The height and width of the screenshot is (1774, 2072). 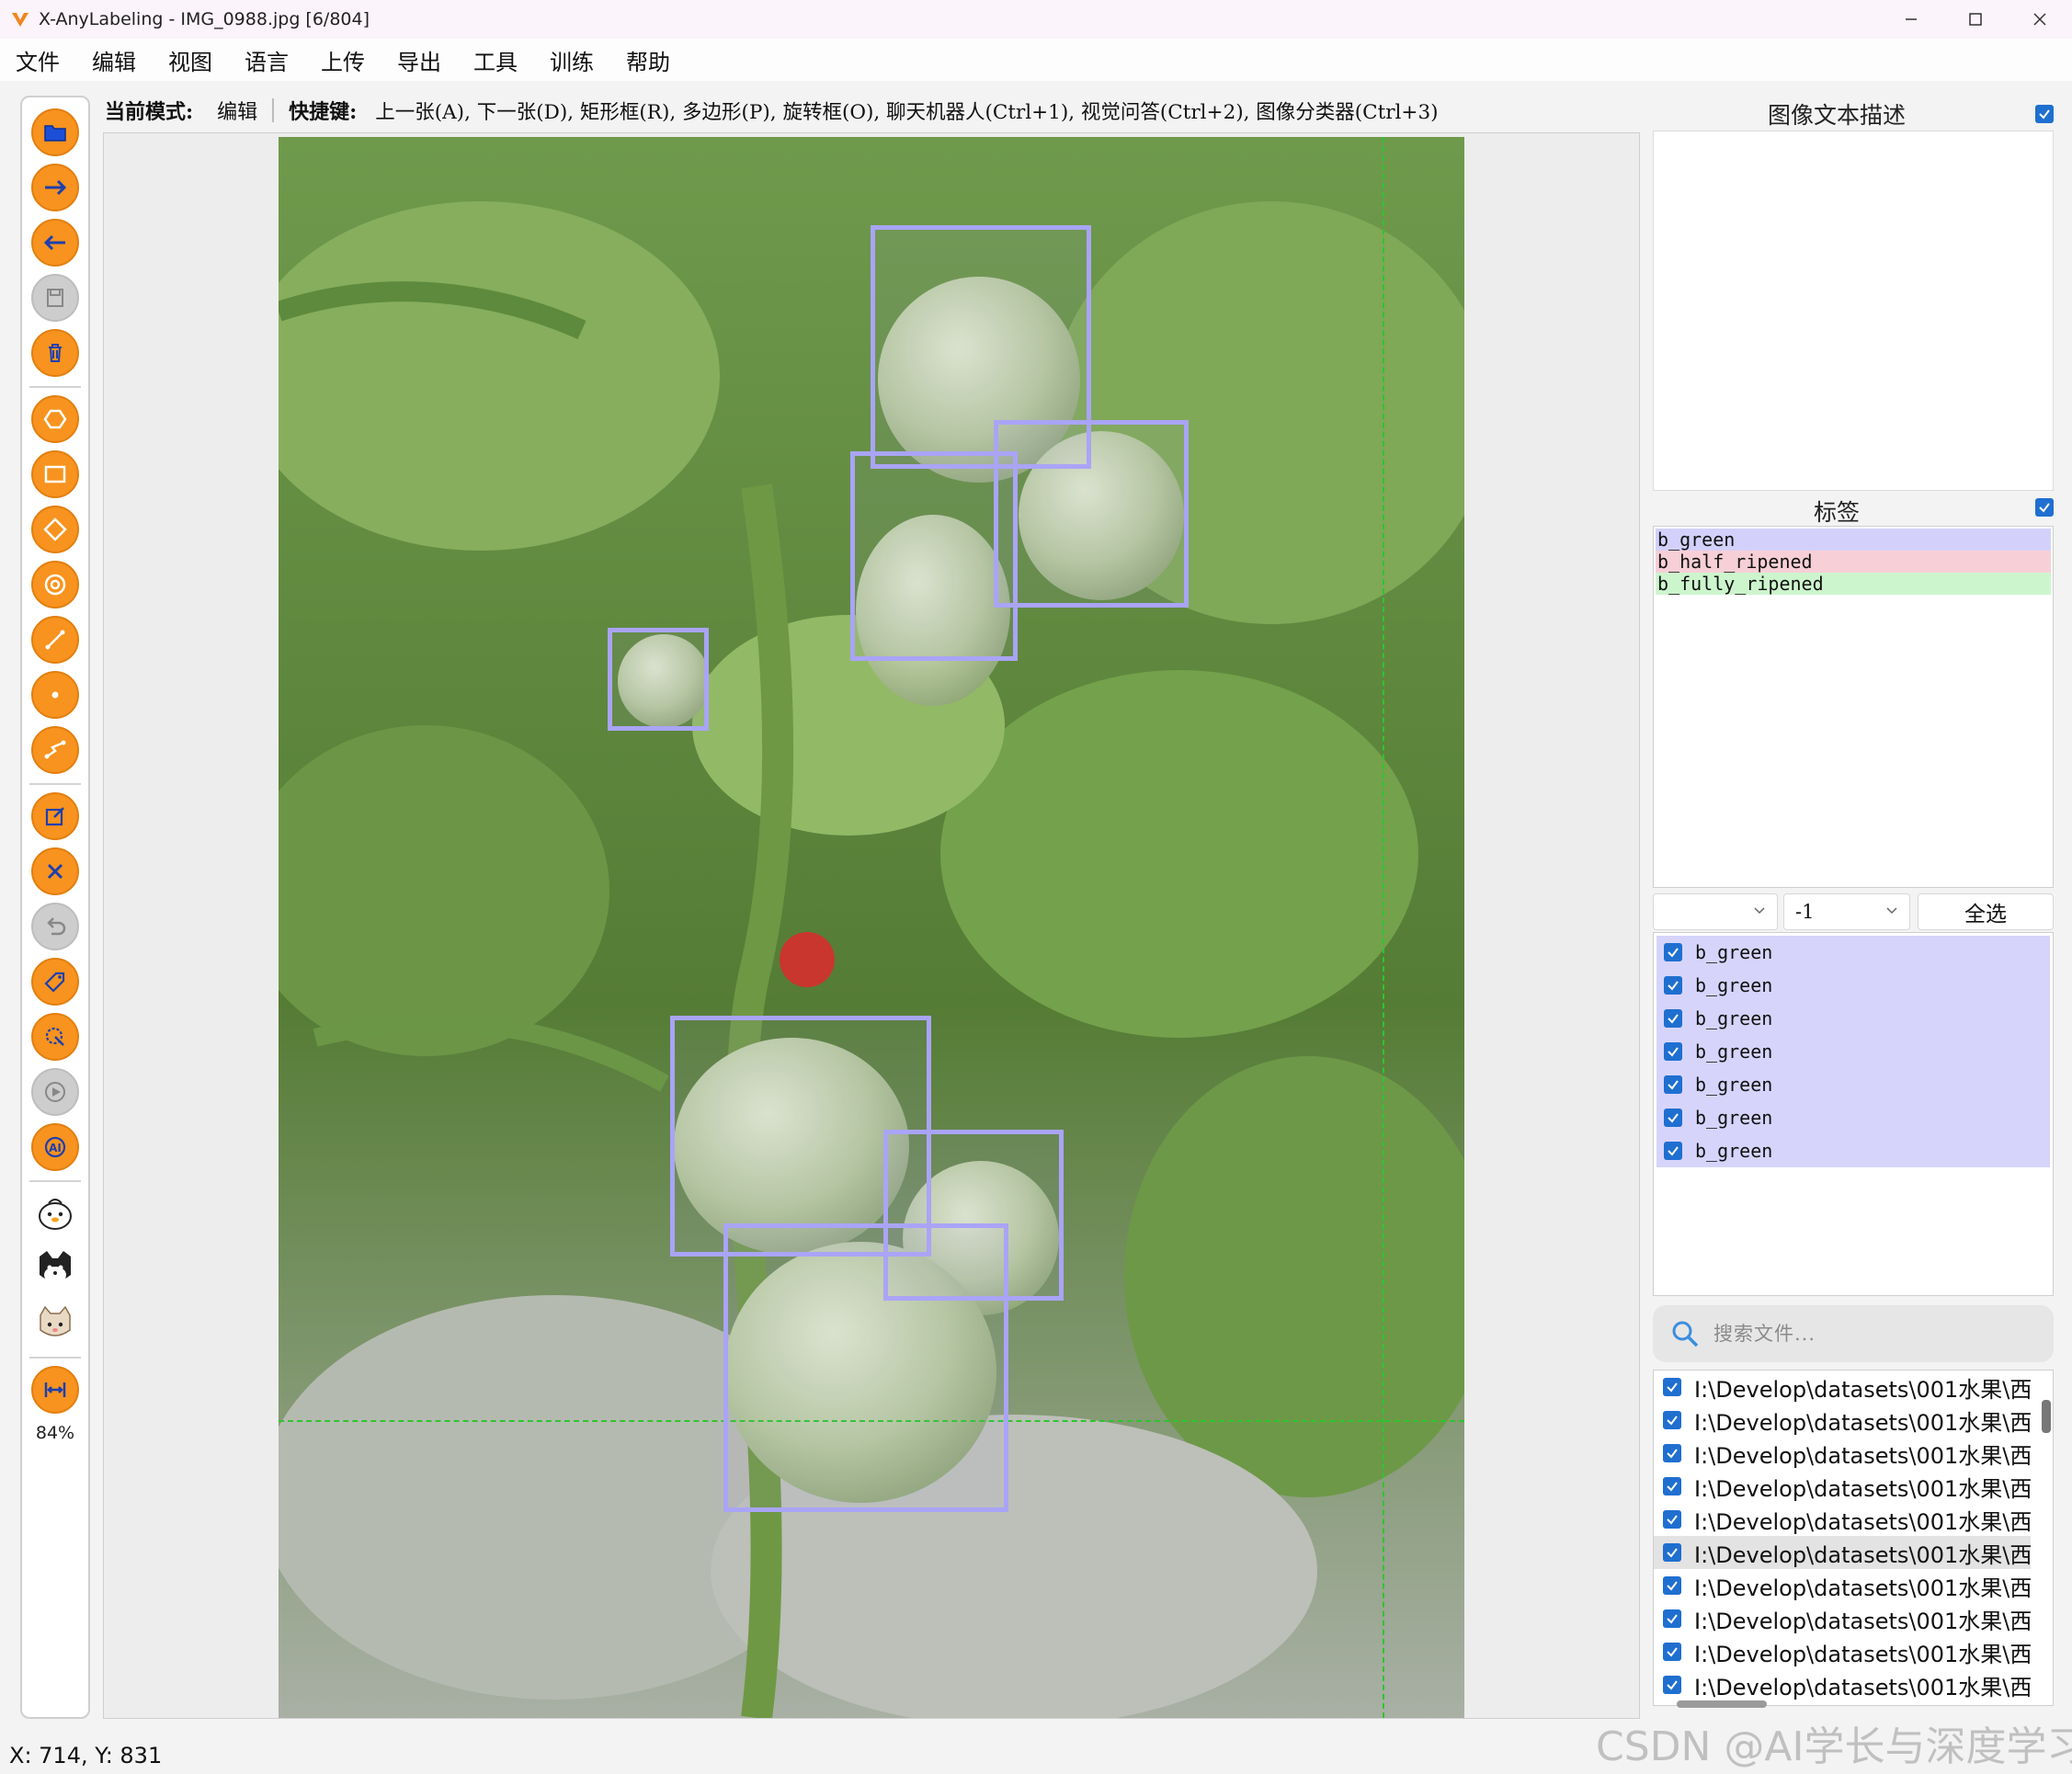 What do you see at coordinates (266, 60) in the screenshot?
I see `menu-language: 语言` at bounding box center [266, 60].